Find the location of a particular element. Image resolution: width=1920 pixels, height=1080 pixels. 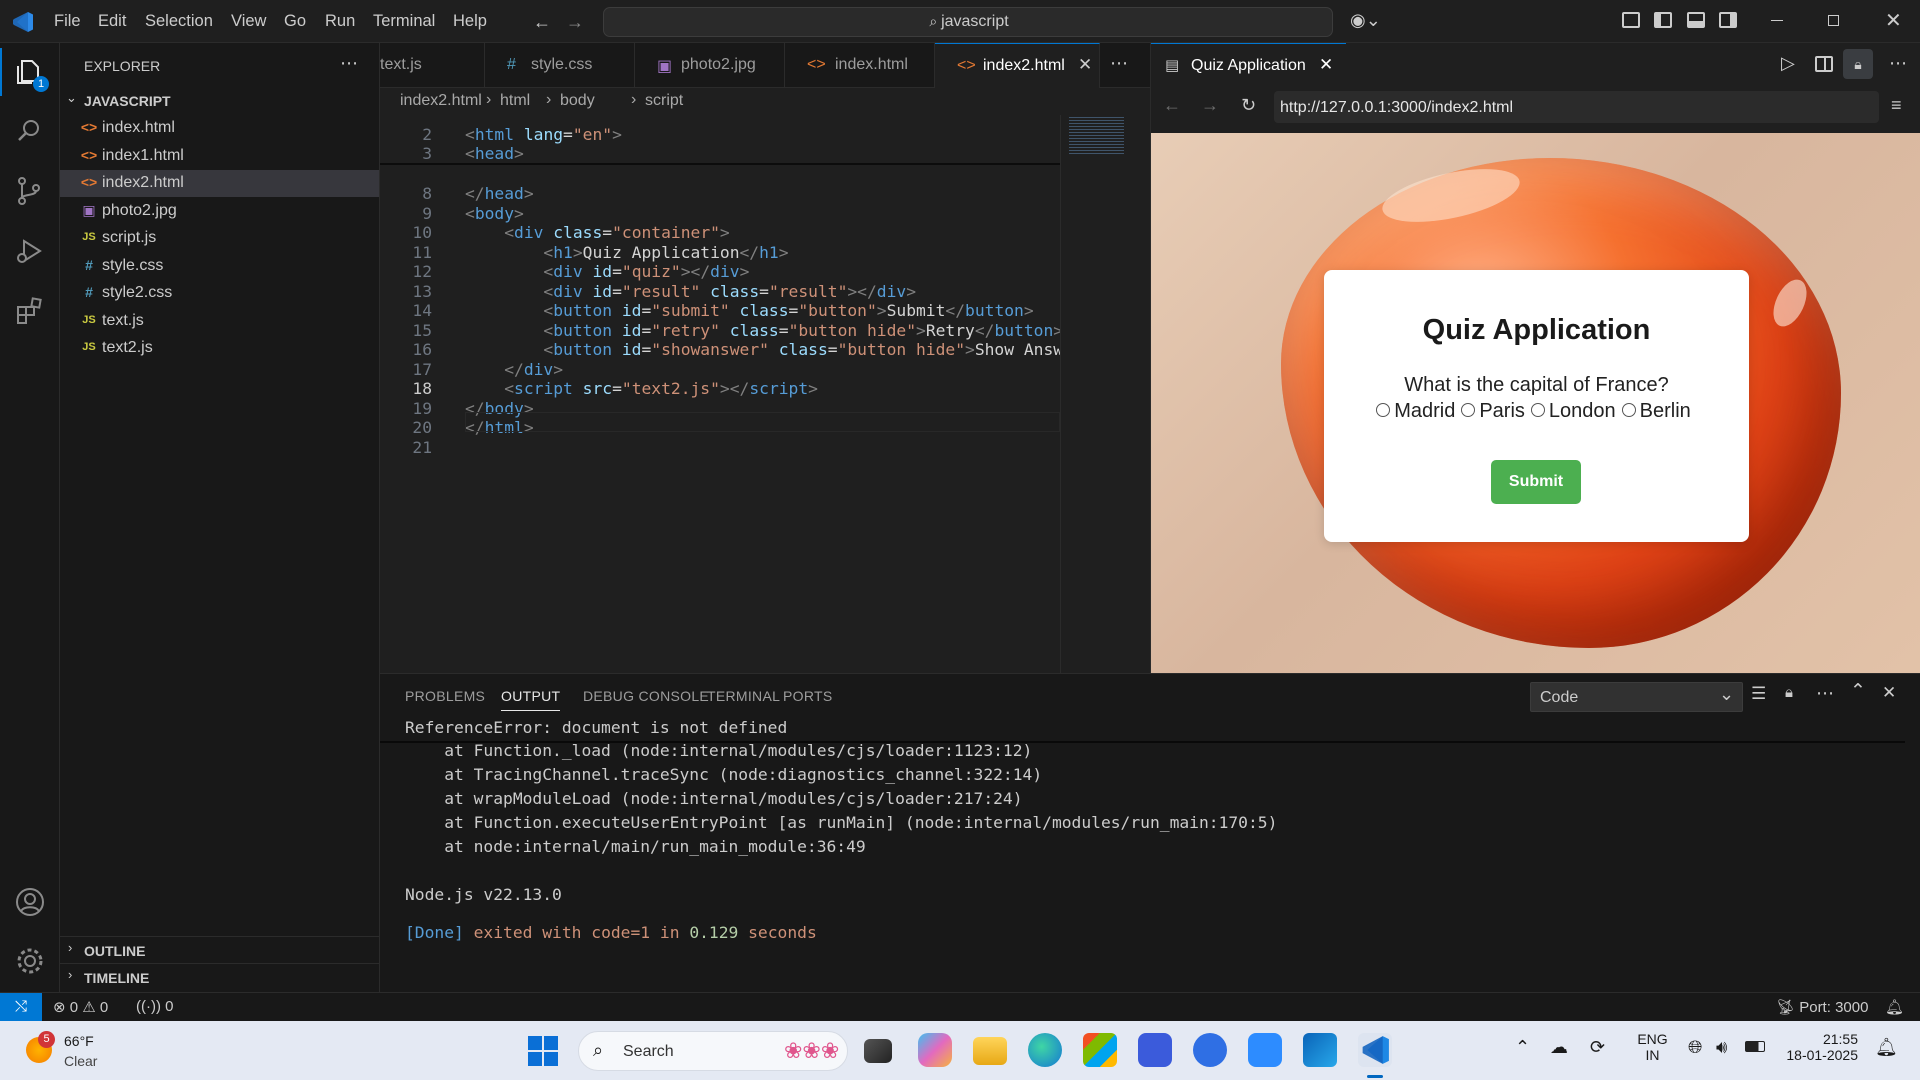

close-window-icon: ✕ is located at coordinates (1893, 20).